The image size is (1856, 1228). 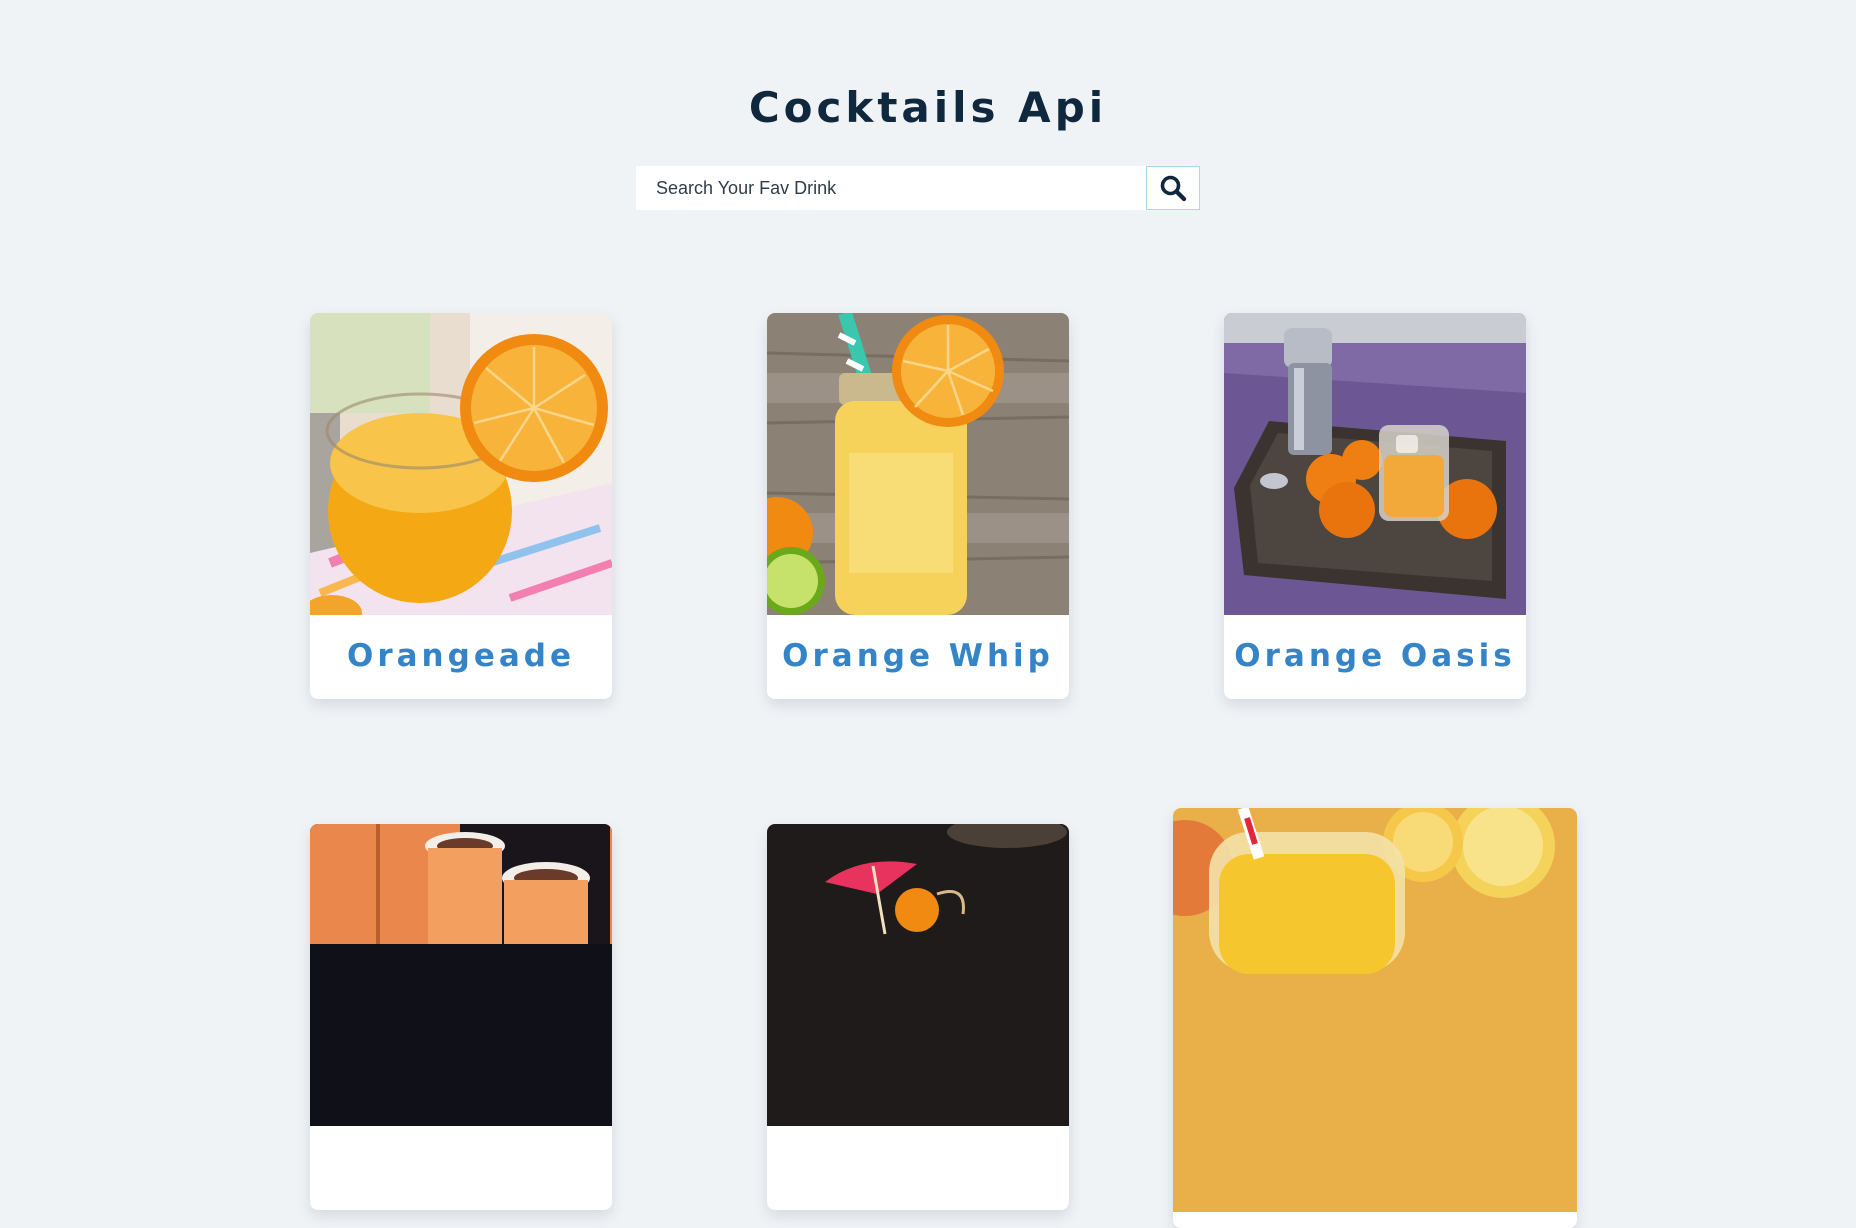 I want to click on drink-name: Orangeade, so click(x=461, y=656).